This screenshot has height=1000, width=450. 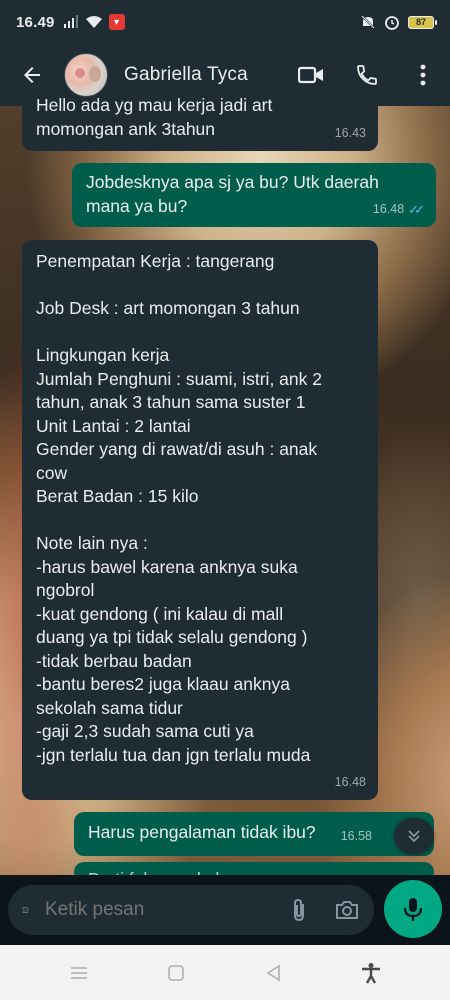 I want to click on battery-indicator: 87, so click(x=422, y=22).